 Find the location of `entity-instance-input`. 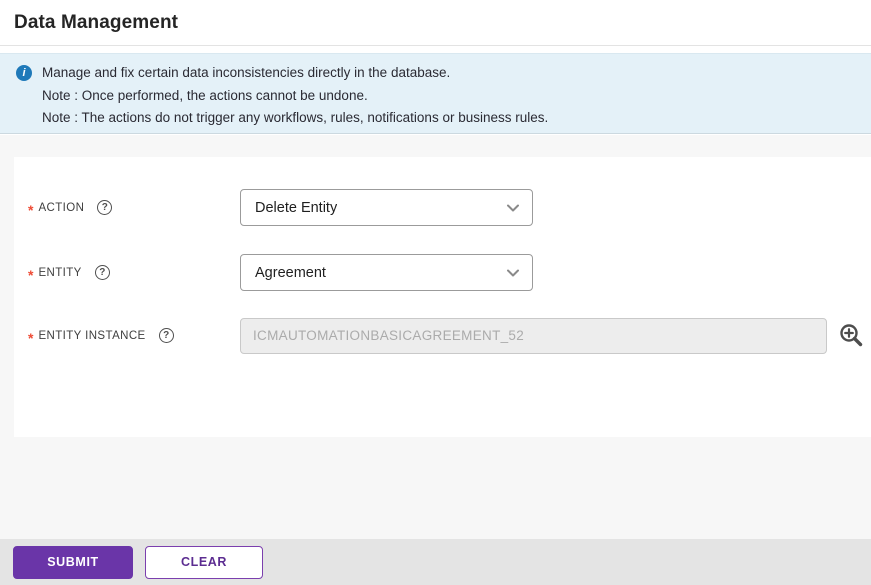

entity-instance-input is located at coordinates (533, 335).